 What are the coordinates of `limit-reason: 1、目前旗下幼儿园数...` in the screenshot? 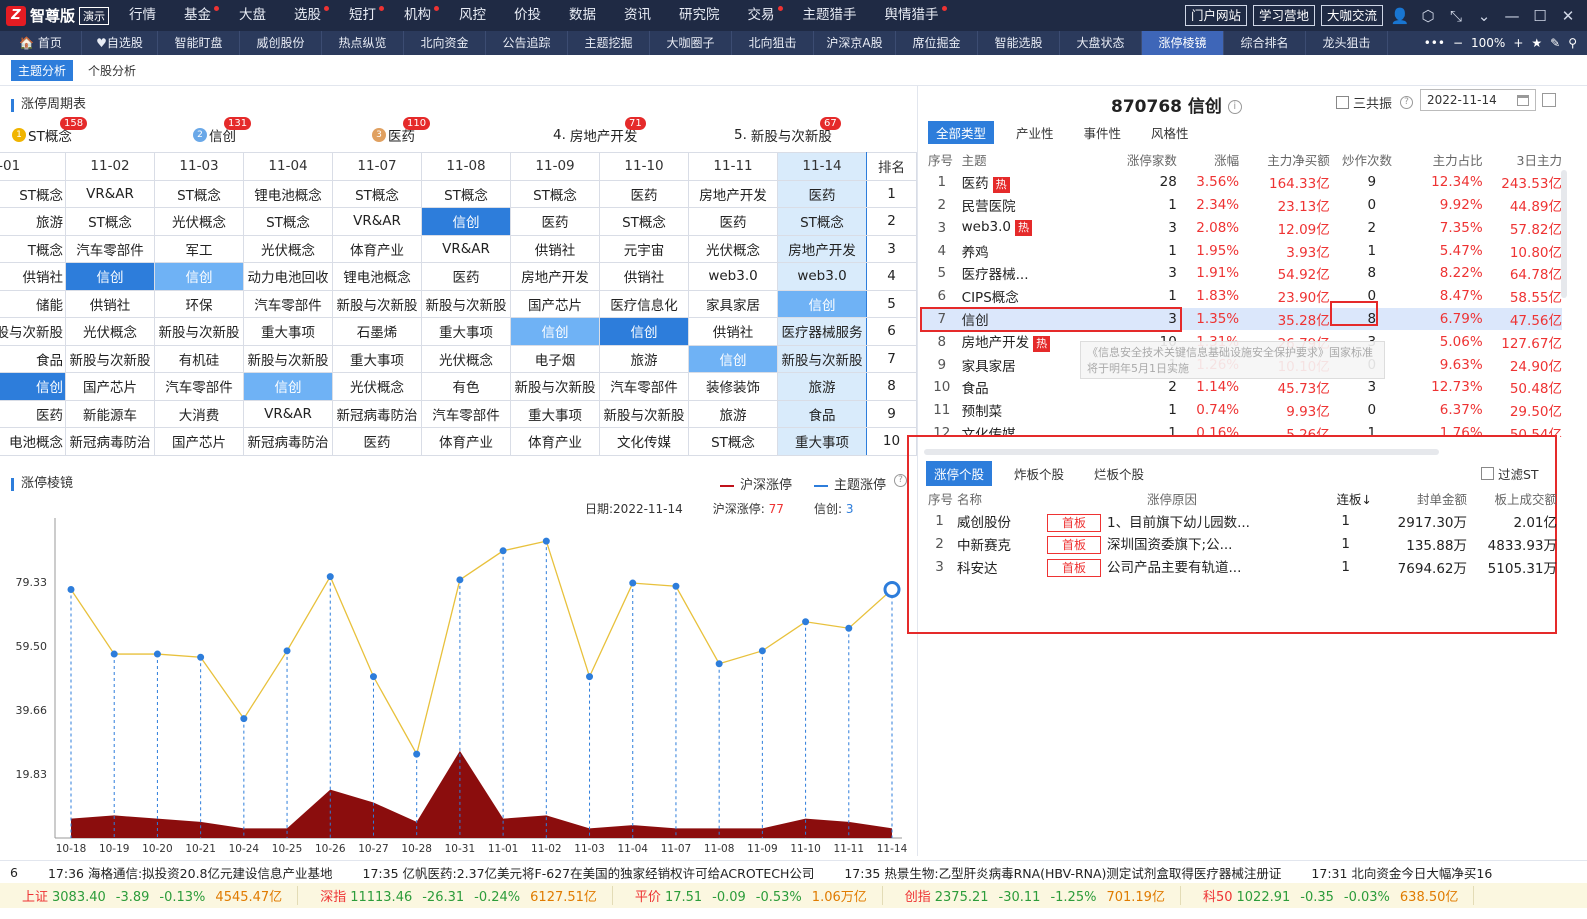 It's located at (1178, 523).